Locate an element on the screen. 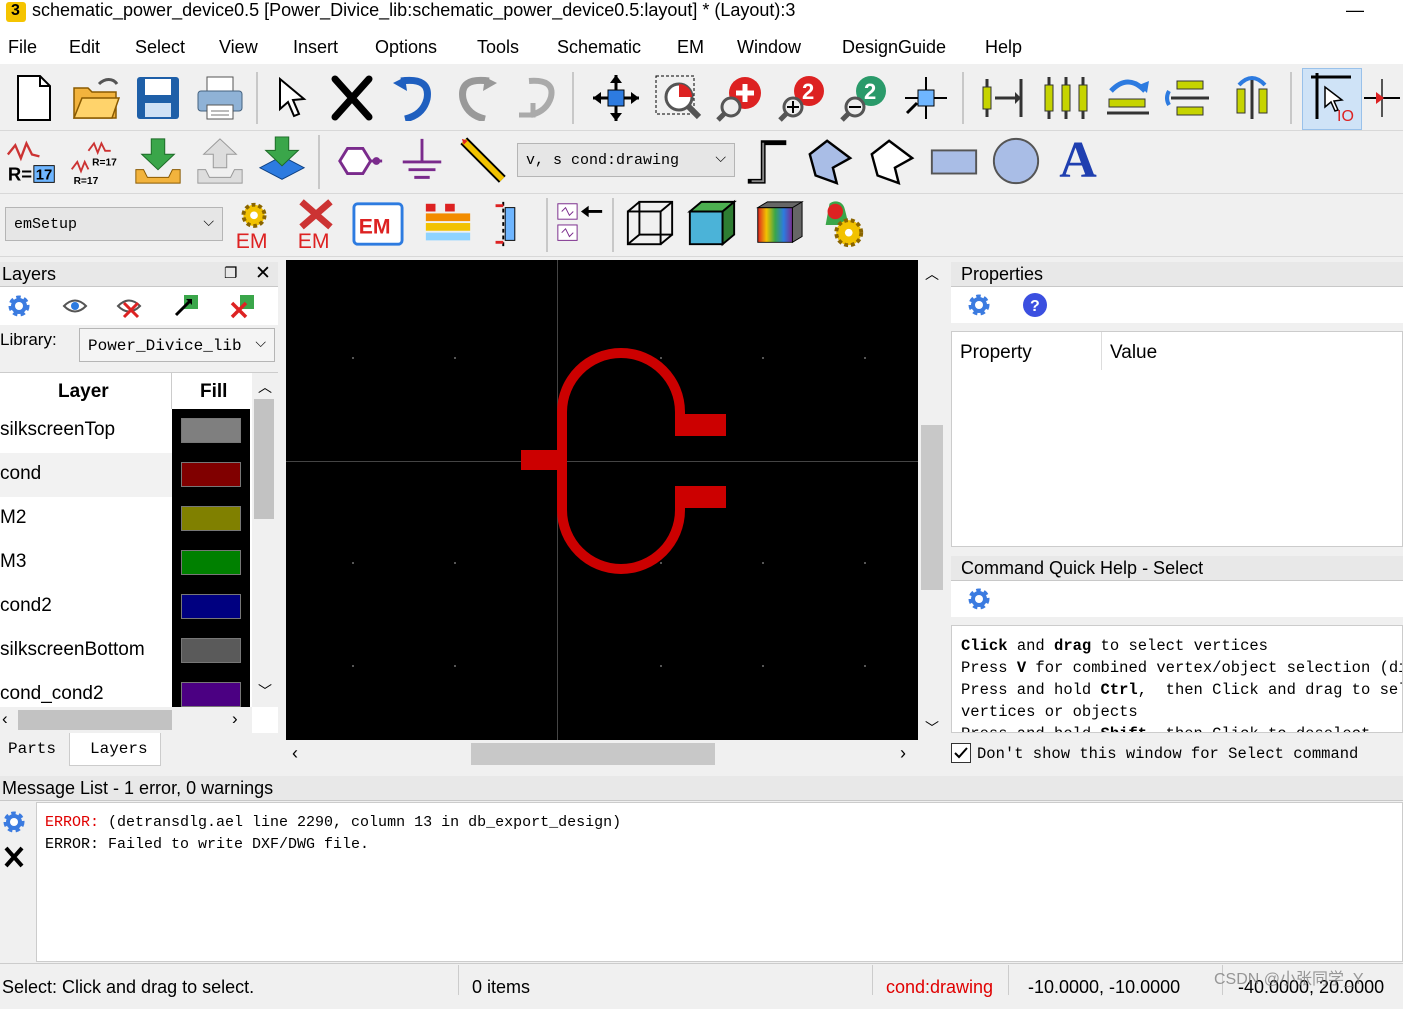  distribute-icon is located at coordinates (1066, 98).